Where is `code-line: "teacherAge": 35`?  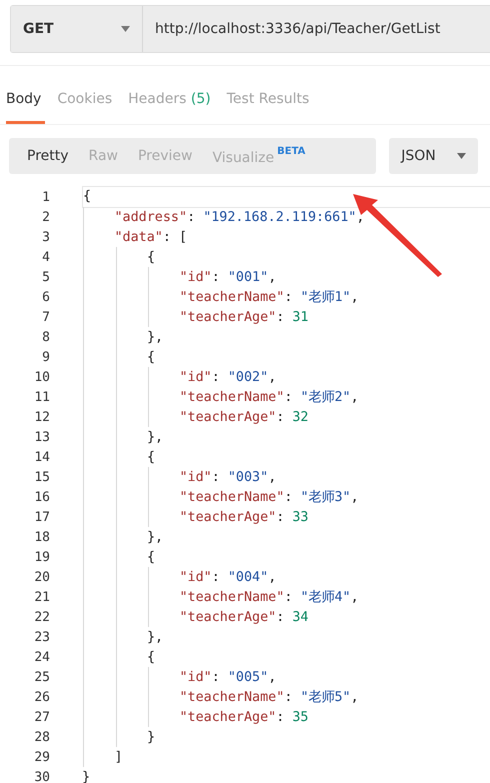
code-line: "teacherAge": 35 is located at coordinates (244, 717).